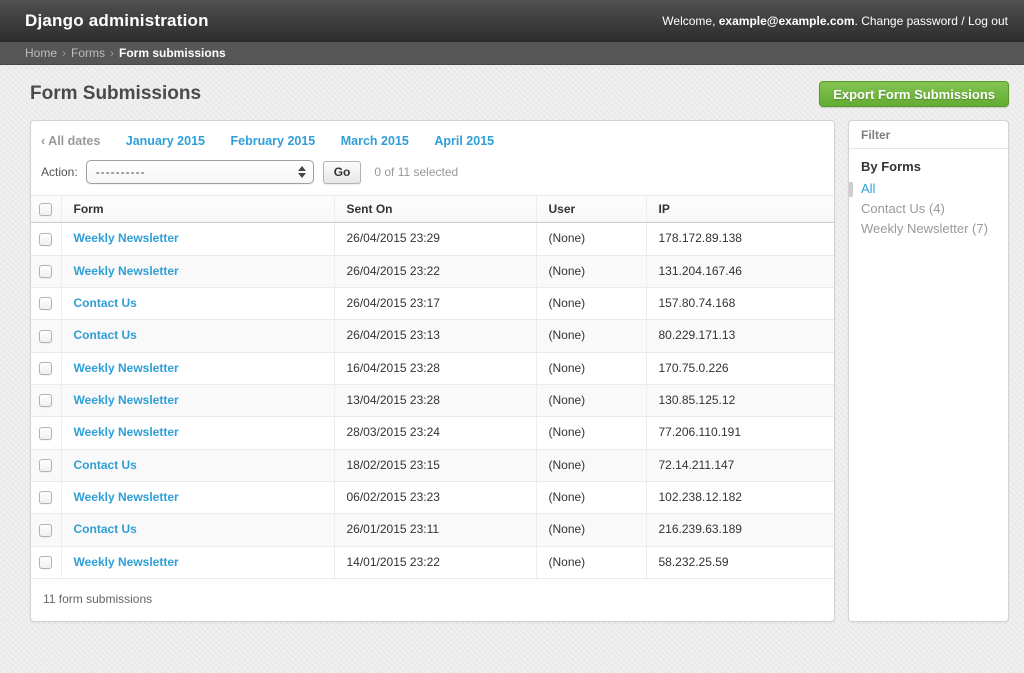  Describe the element at coordinates (416, 172) in the screenshot. I see `action-counter: 0 of 11 selected` at that location.